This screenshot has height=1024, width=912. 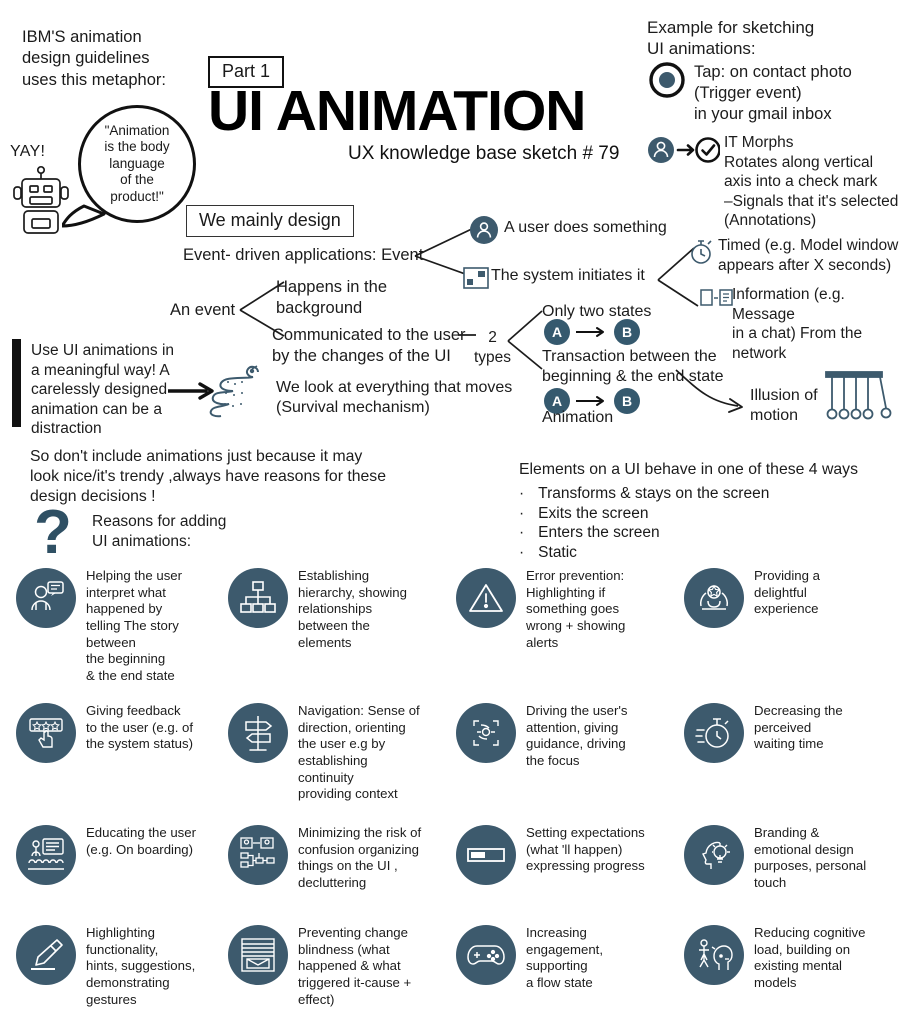 What do you see at coordinates (717, 299) in the screenshot?
I see `message-exchange-icon` at bounding box center [717, 299].